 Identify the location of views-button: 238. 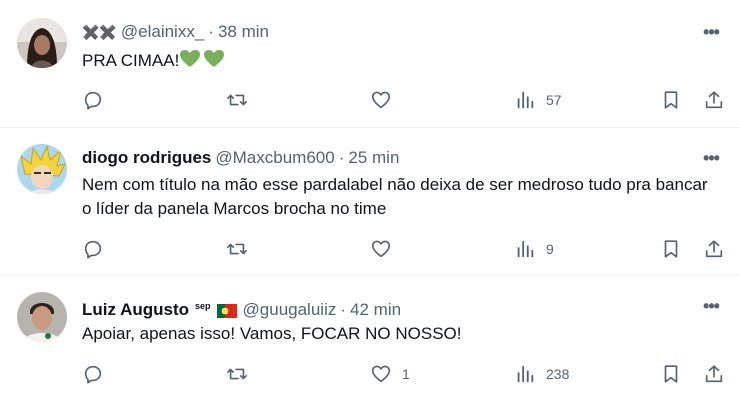
(541, 374).